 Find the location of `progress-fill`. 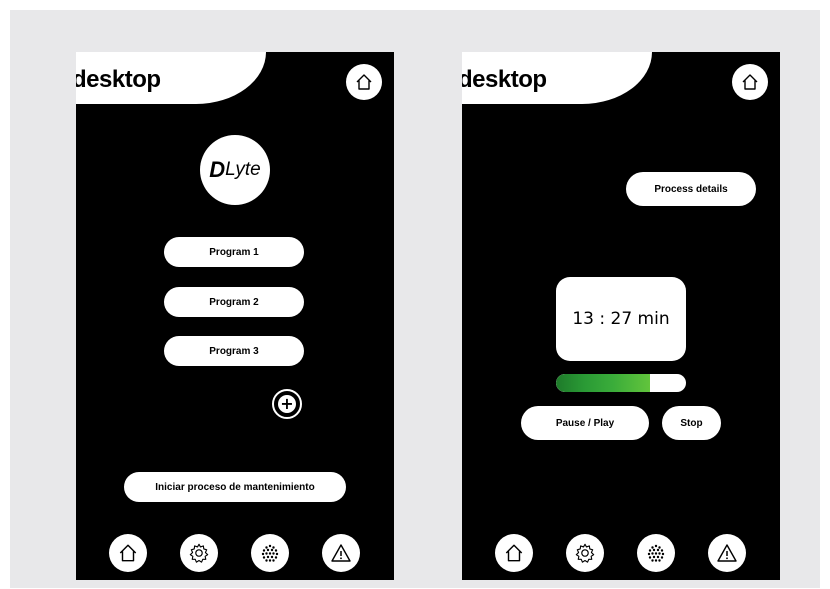

progress-fill is located at coordinates (603, 383).